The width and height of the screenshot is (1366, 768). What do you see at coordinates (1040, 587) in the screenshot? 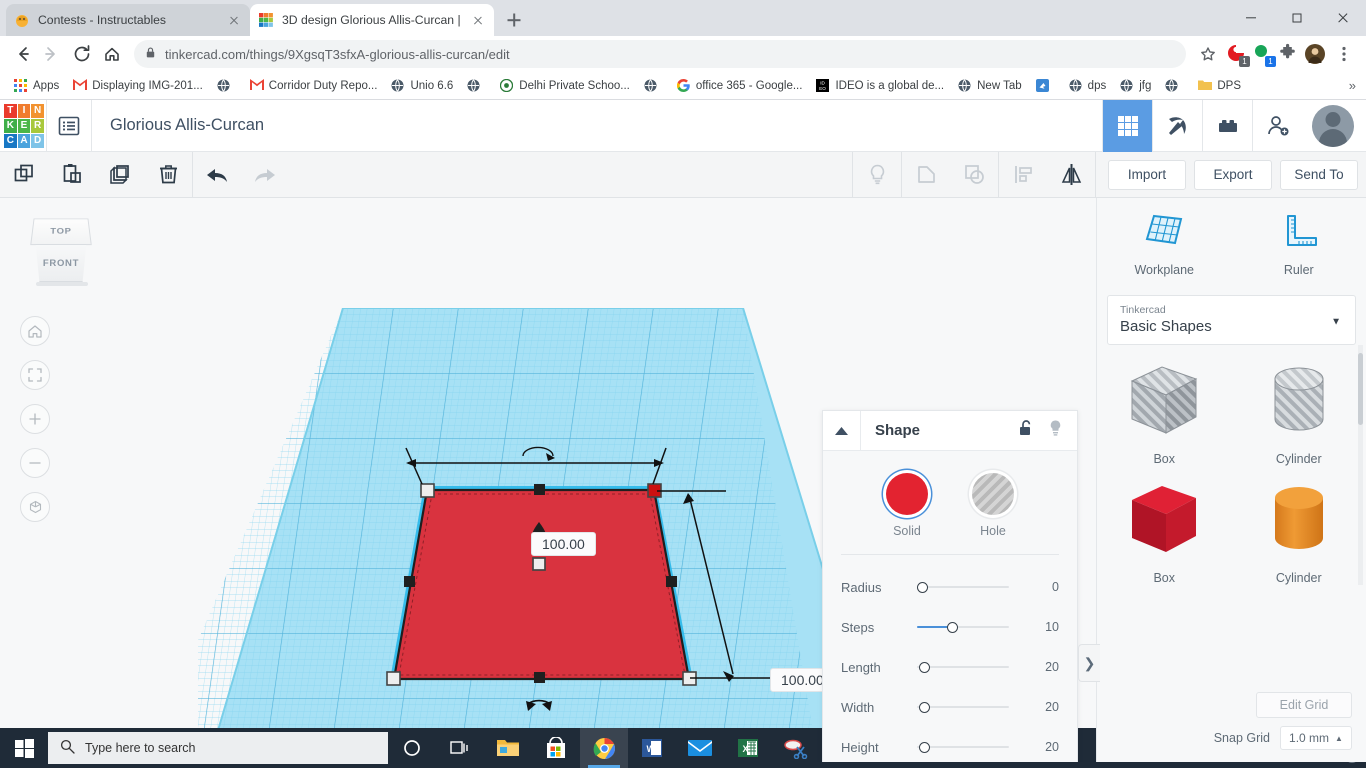
I see `property-value: 0` at bounding box center [1040, 587].